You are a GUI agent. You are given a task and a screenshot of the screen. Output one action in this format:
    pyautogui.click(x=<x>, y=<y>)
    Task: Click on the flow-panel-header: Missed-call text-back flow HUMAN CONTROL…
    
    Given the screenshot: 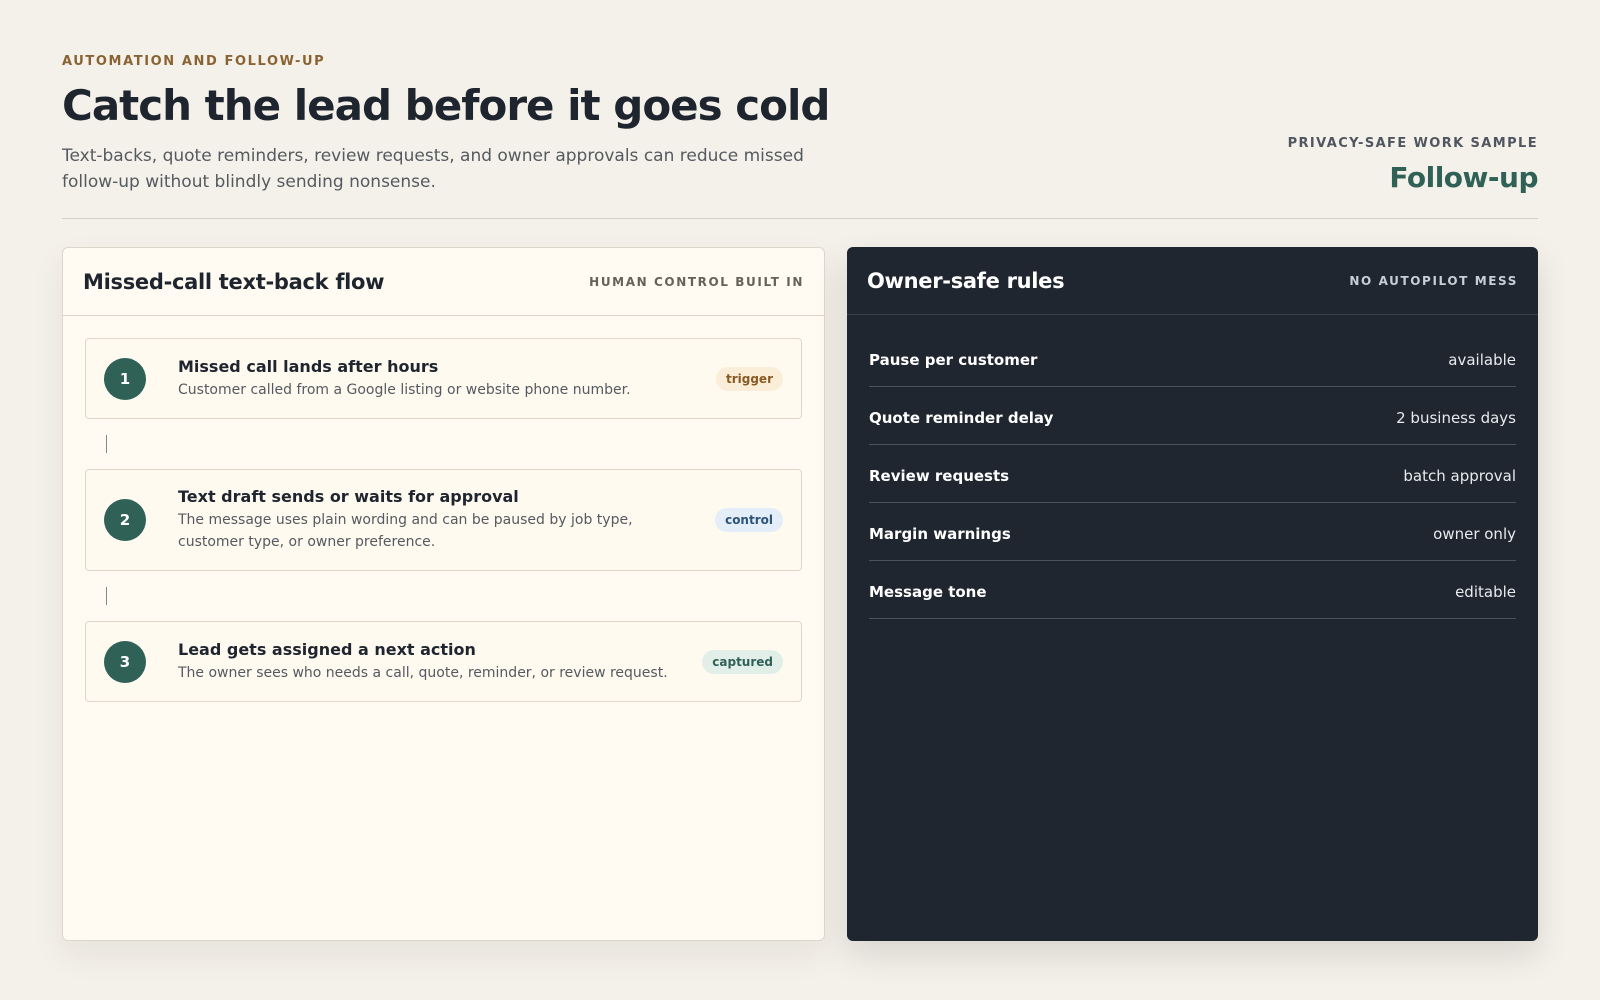 What is the action you would take?
    pyautogui.click(x=443, y=282)
    